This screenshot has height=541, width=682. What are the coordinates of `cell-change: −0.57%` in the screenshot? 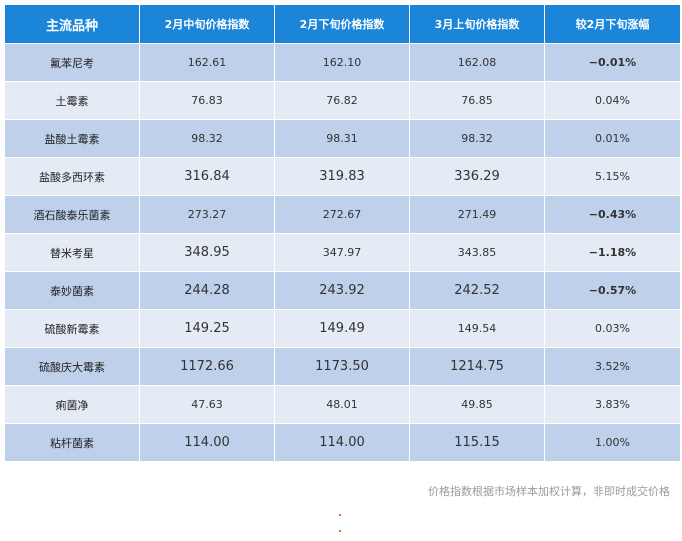 It's located at (612, 290).